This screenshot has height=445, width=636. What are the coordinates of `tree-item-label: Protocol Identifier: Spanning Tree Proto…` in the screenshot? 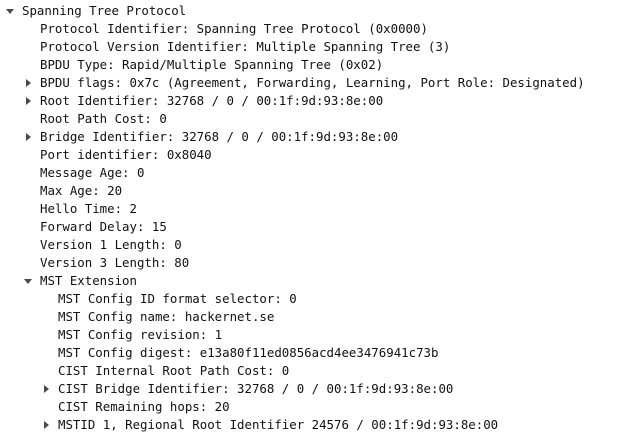 It's located at (234, 28).